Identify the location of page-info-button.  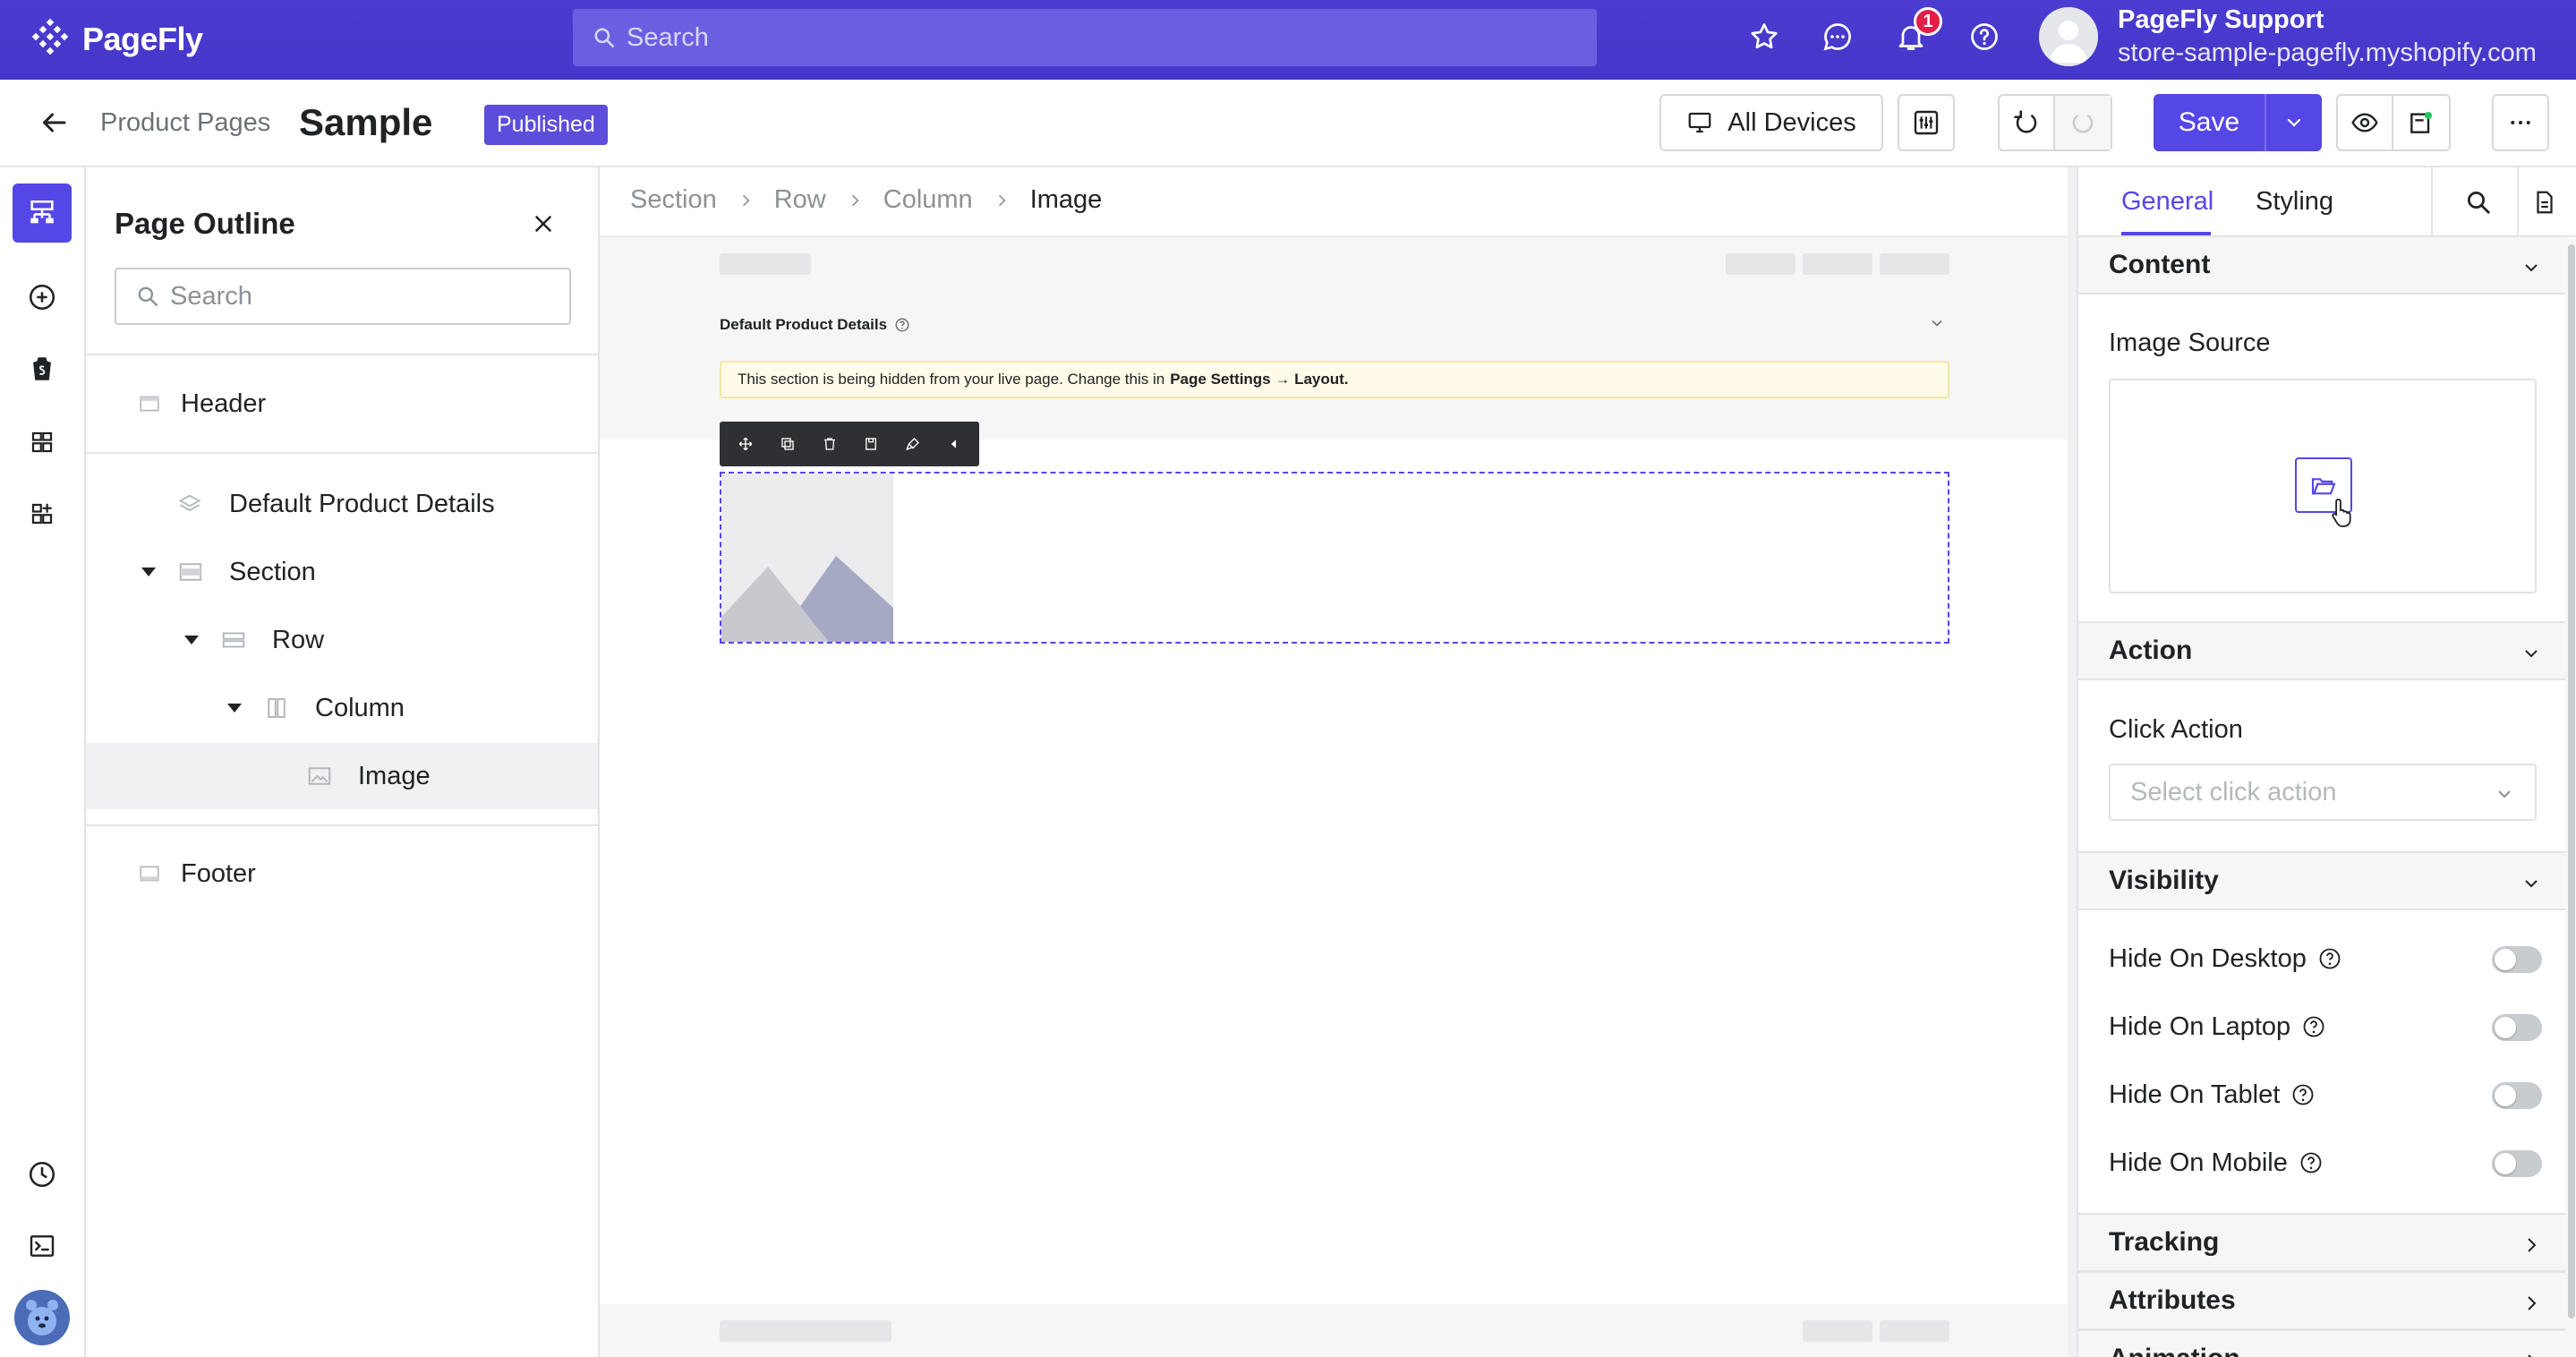
(2544, 205).